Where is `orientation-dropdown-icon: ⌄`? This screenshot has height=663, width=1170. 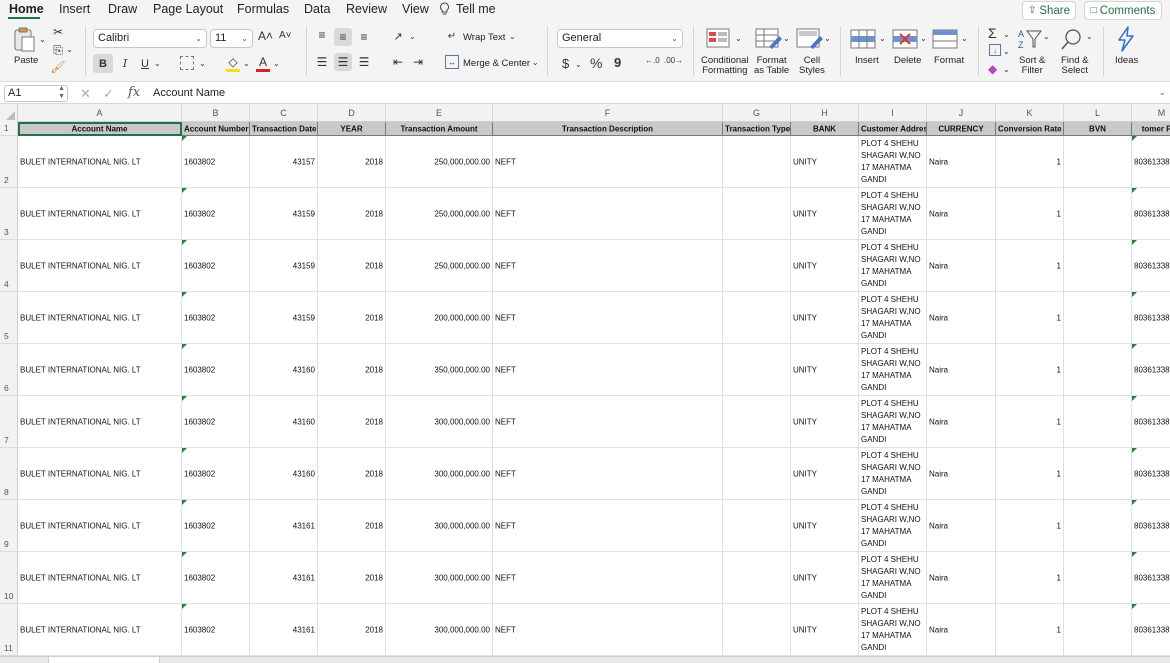 orientation-dropdown-icon: ⌄ is located at coordinates (412, 36).